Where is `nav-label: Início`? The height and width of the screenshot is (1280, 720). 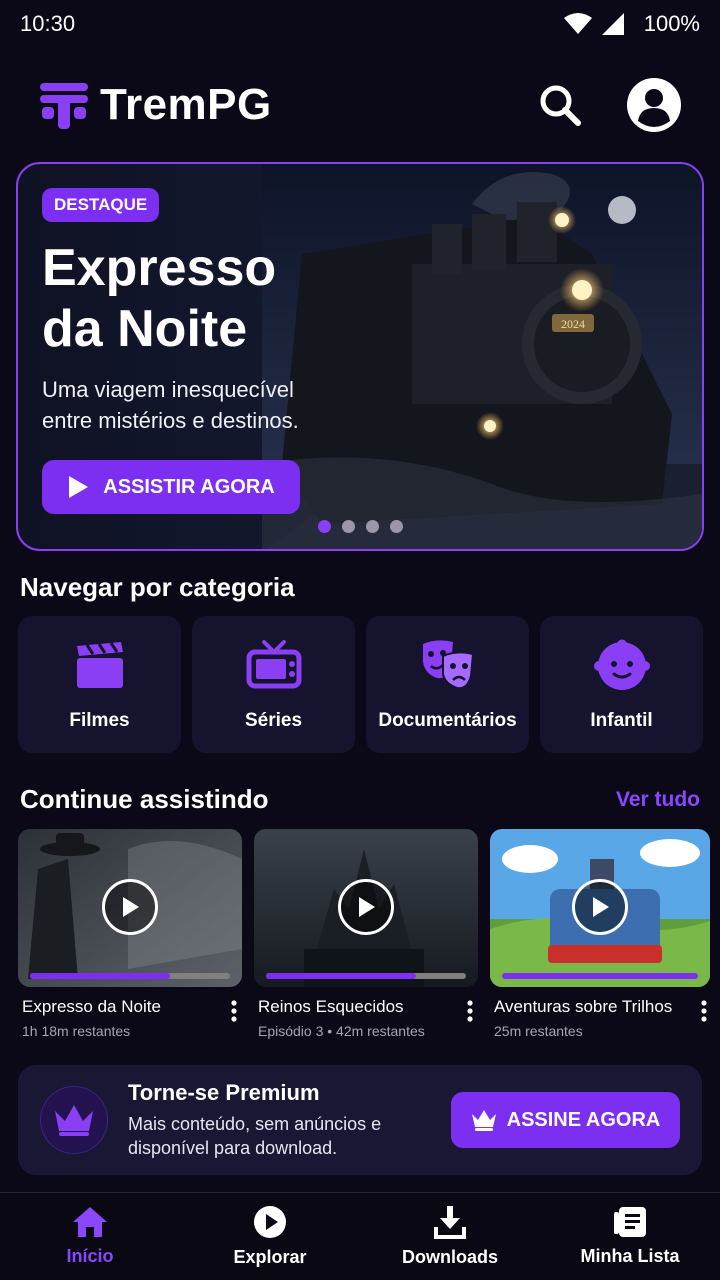 nav-label: Início is located at coordinates (90, 1256).